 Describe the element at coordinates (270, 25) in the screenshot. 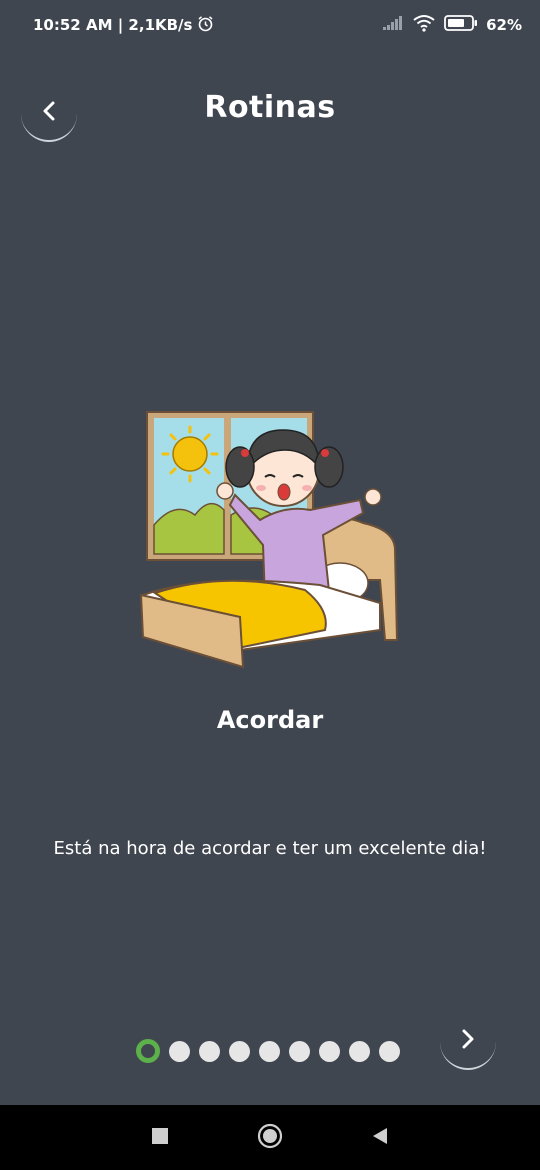

I see `status-bar: 10:52 AM | 2,1KB/s 62%` at that location.